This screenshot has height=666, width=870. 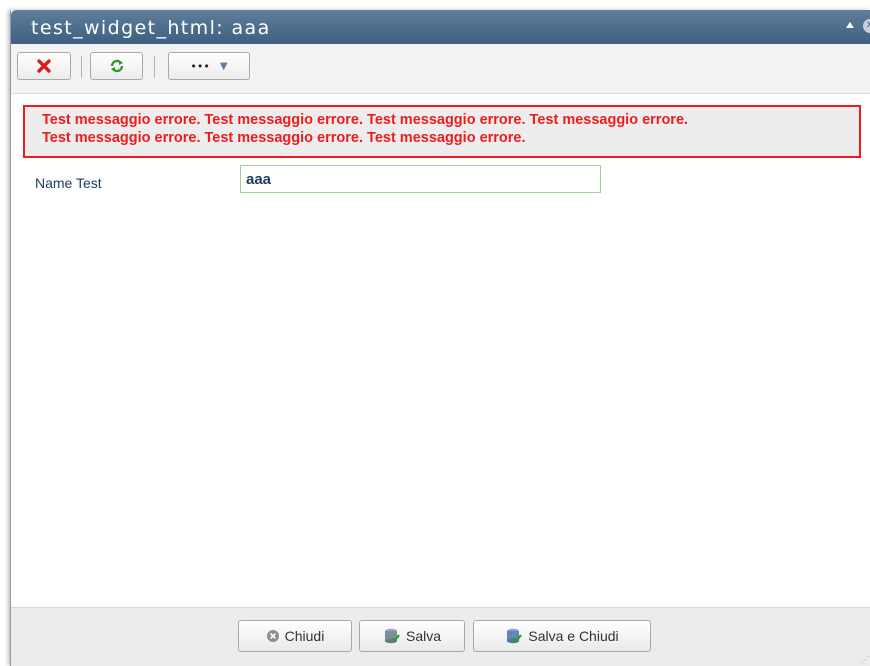 What do you see at coordinates (850, 25) in the screenshot?
I see `collapse-icon` at bounding box center [850, 25].